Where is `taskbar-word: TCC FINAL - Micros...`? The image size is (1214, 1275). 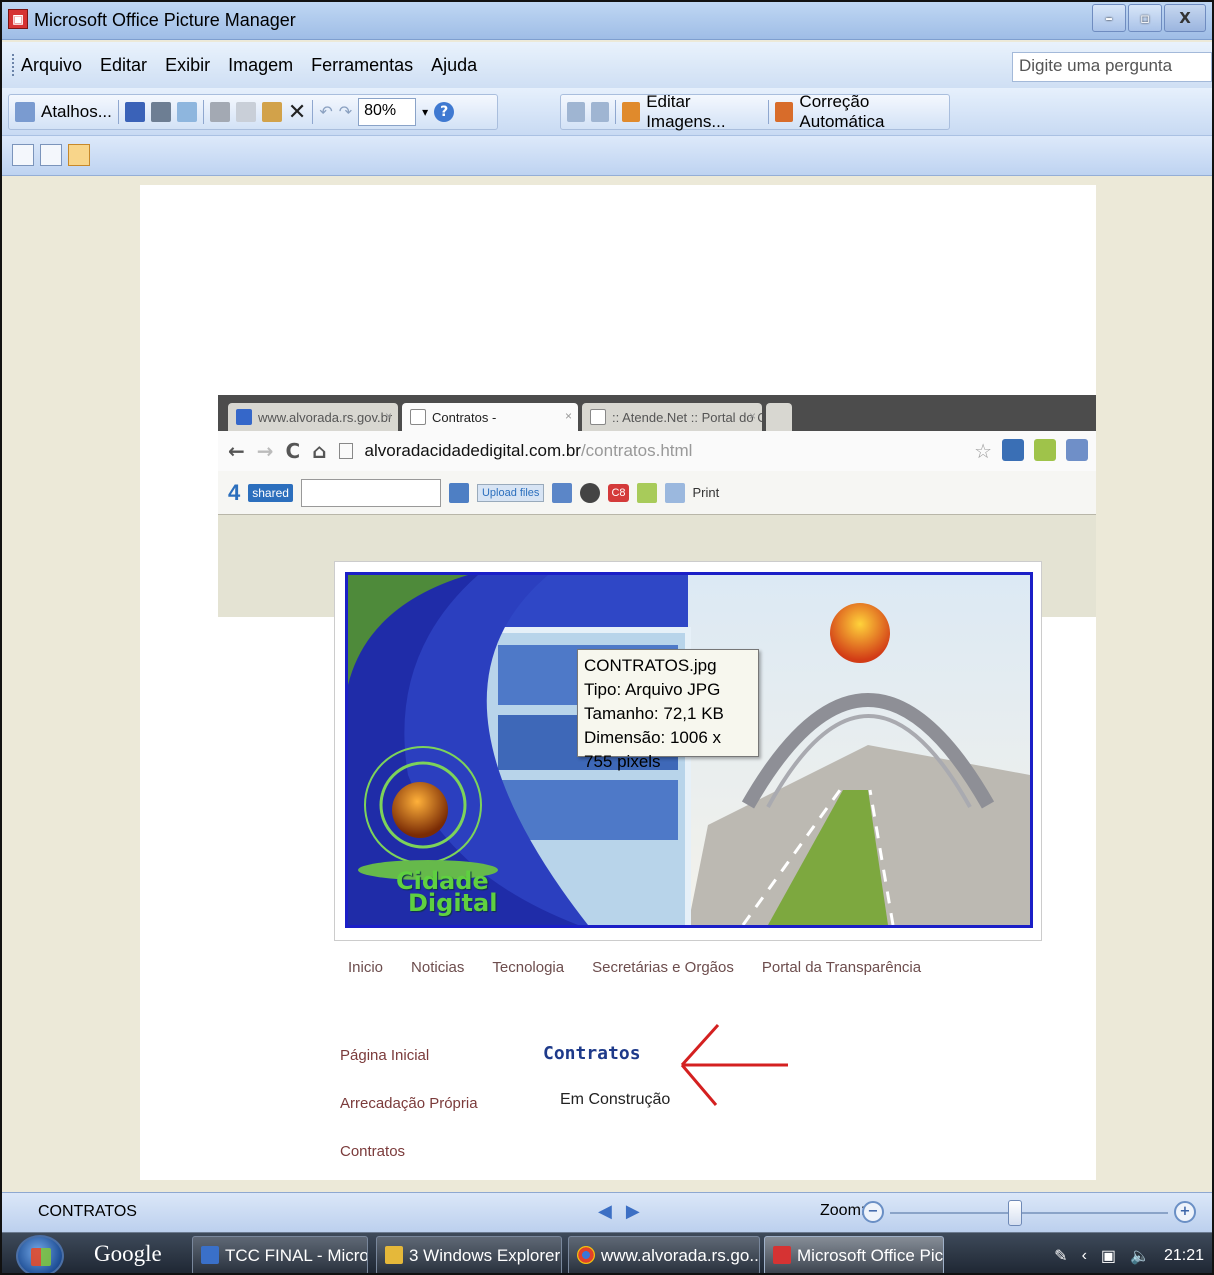 taskbar-word: TCC FINAL - Micros... is located at coordinates (280, 1254).